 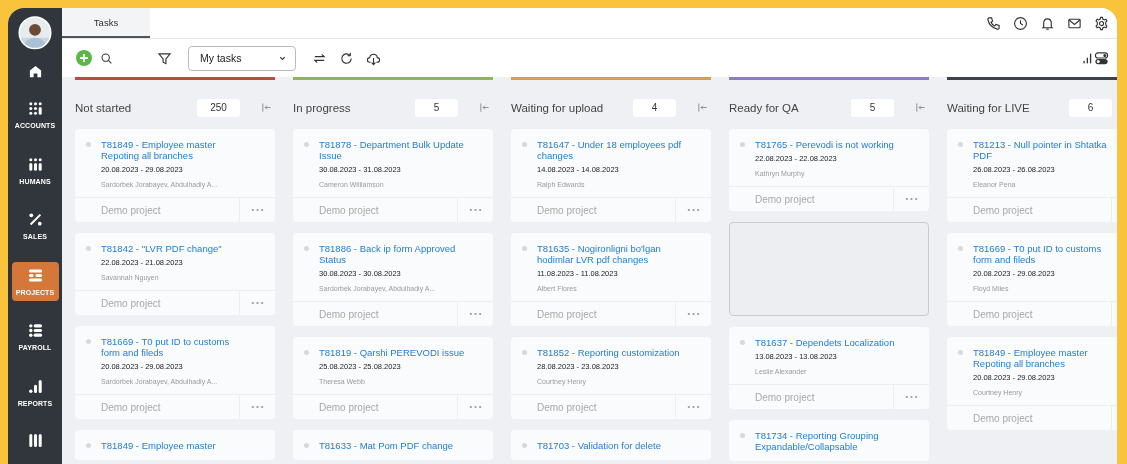 I want to click on accounts-icon, so click(x=35, y=109).